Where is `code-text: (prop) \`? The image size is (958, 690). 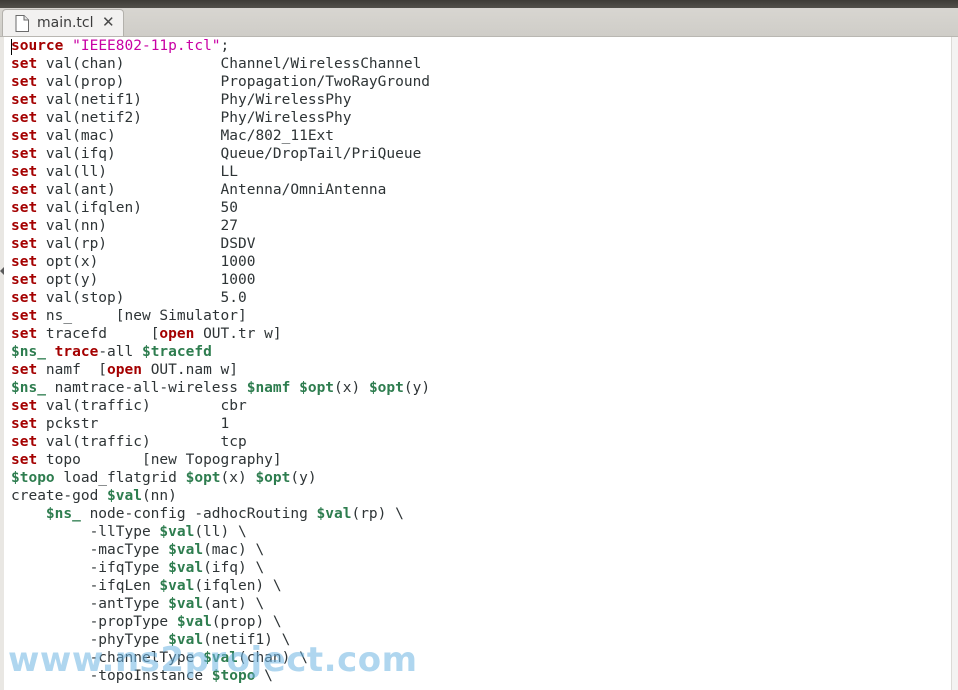
code-text: (prop) \ is located at coordinates (246, 622).